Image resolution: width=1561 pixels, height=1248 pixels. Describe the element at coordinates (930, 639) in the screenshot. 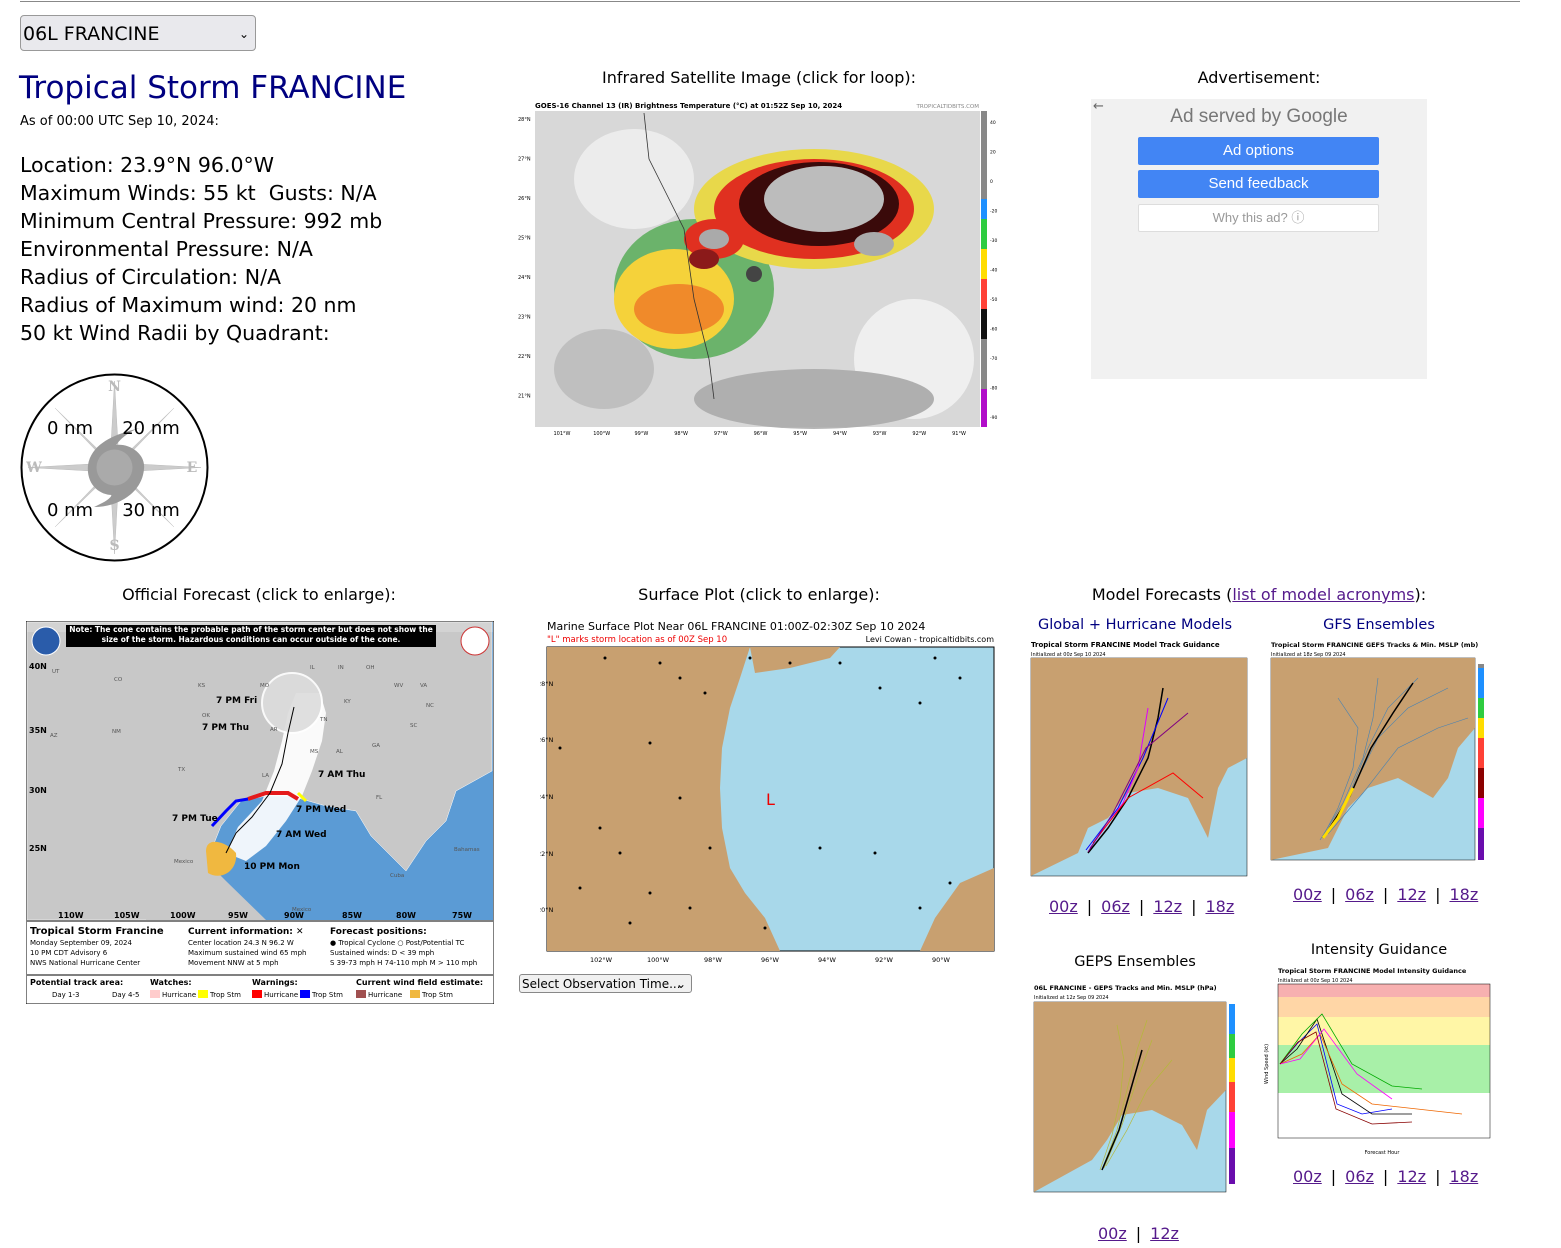

I see `surface-plot-credit: Levi Cowan - tropicaltidbits.com` at that location.